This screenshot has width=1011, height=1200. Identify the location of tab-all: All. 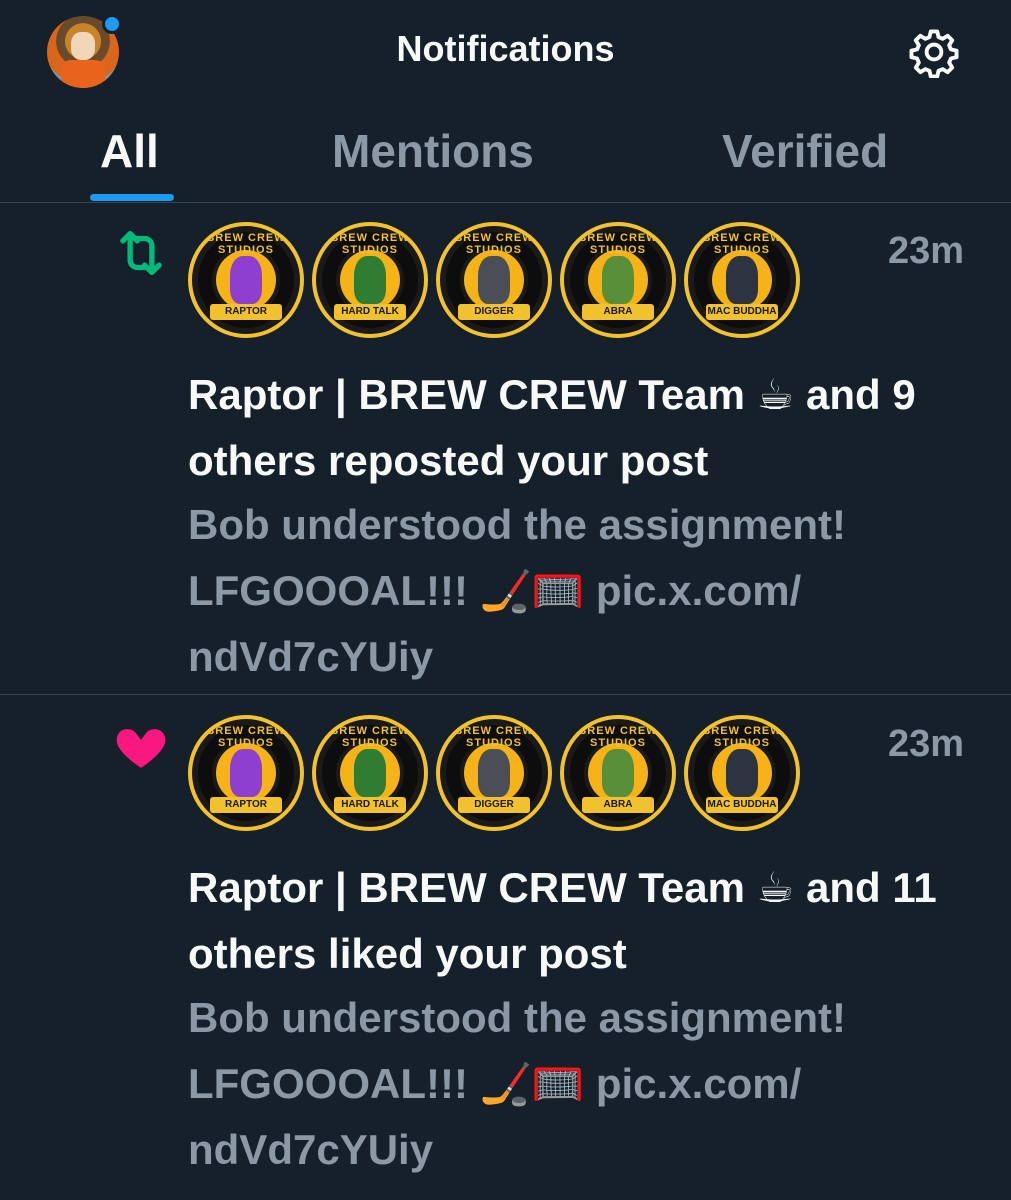
(129, 151).